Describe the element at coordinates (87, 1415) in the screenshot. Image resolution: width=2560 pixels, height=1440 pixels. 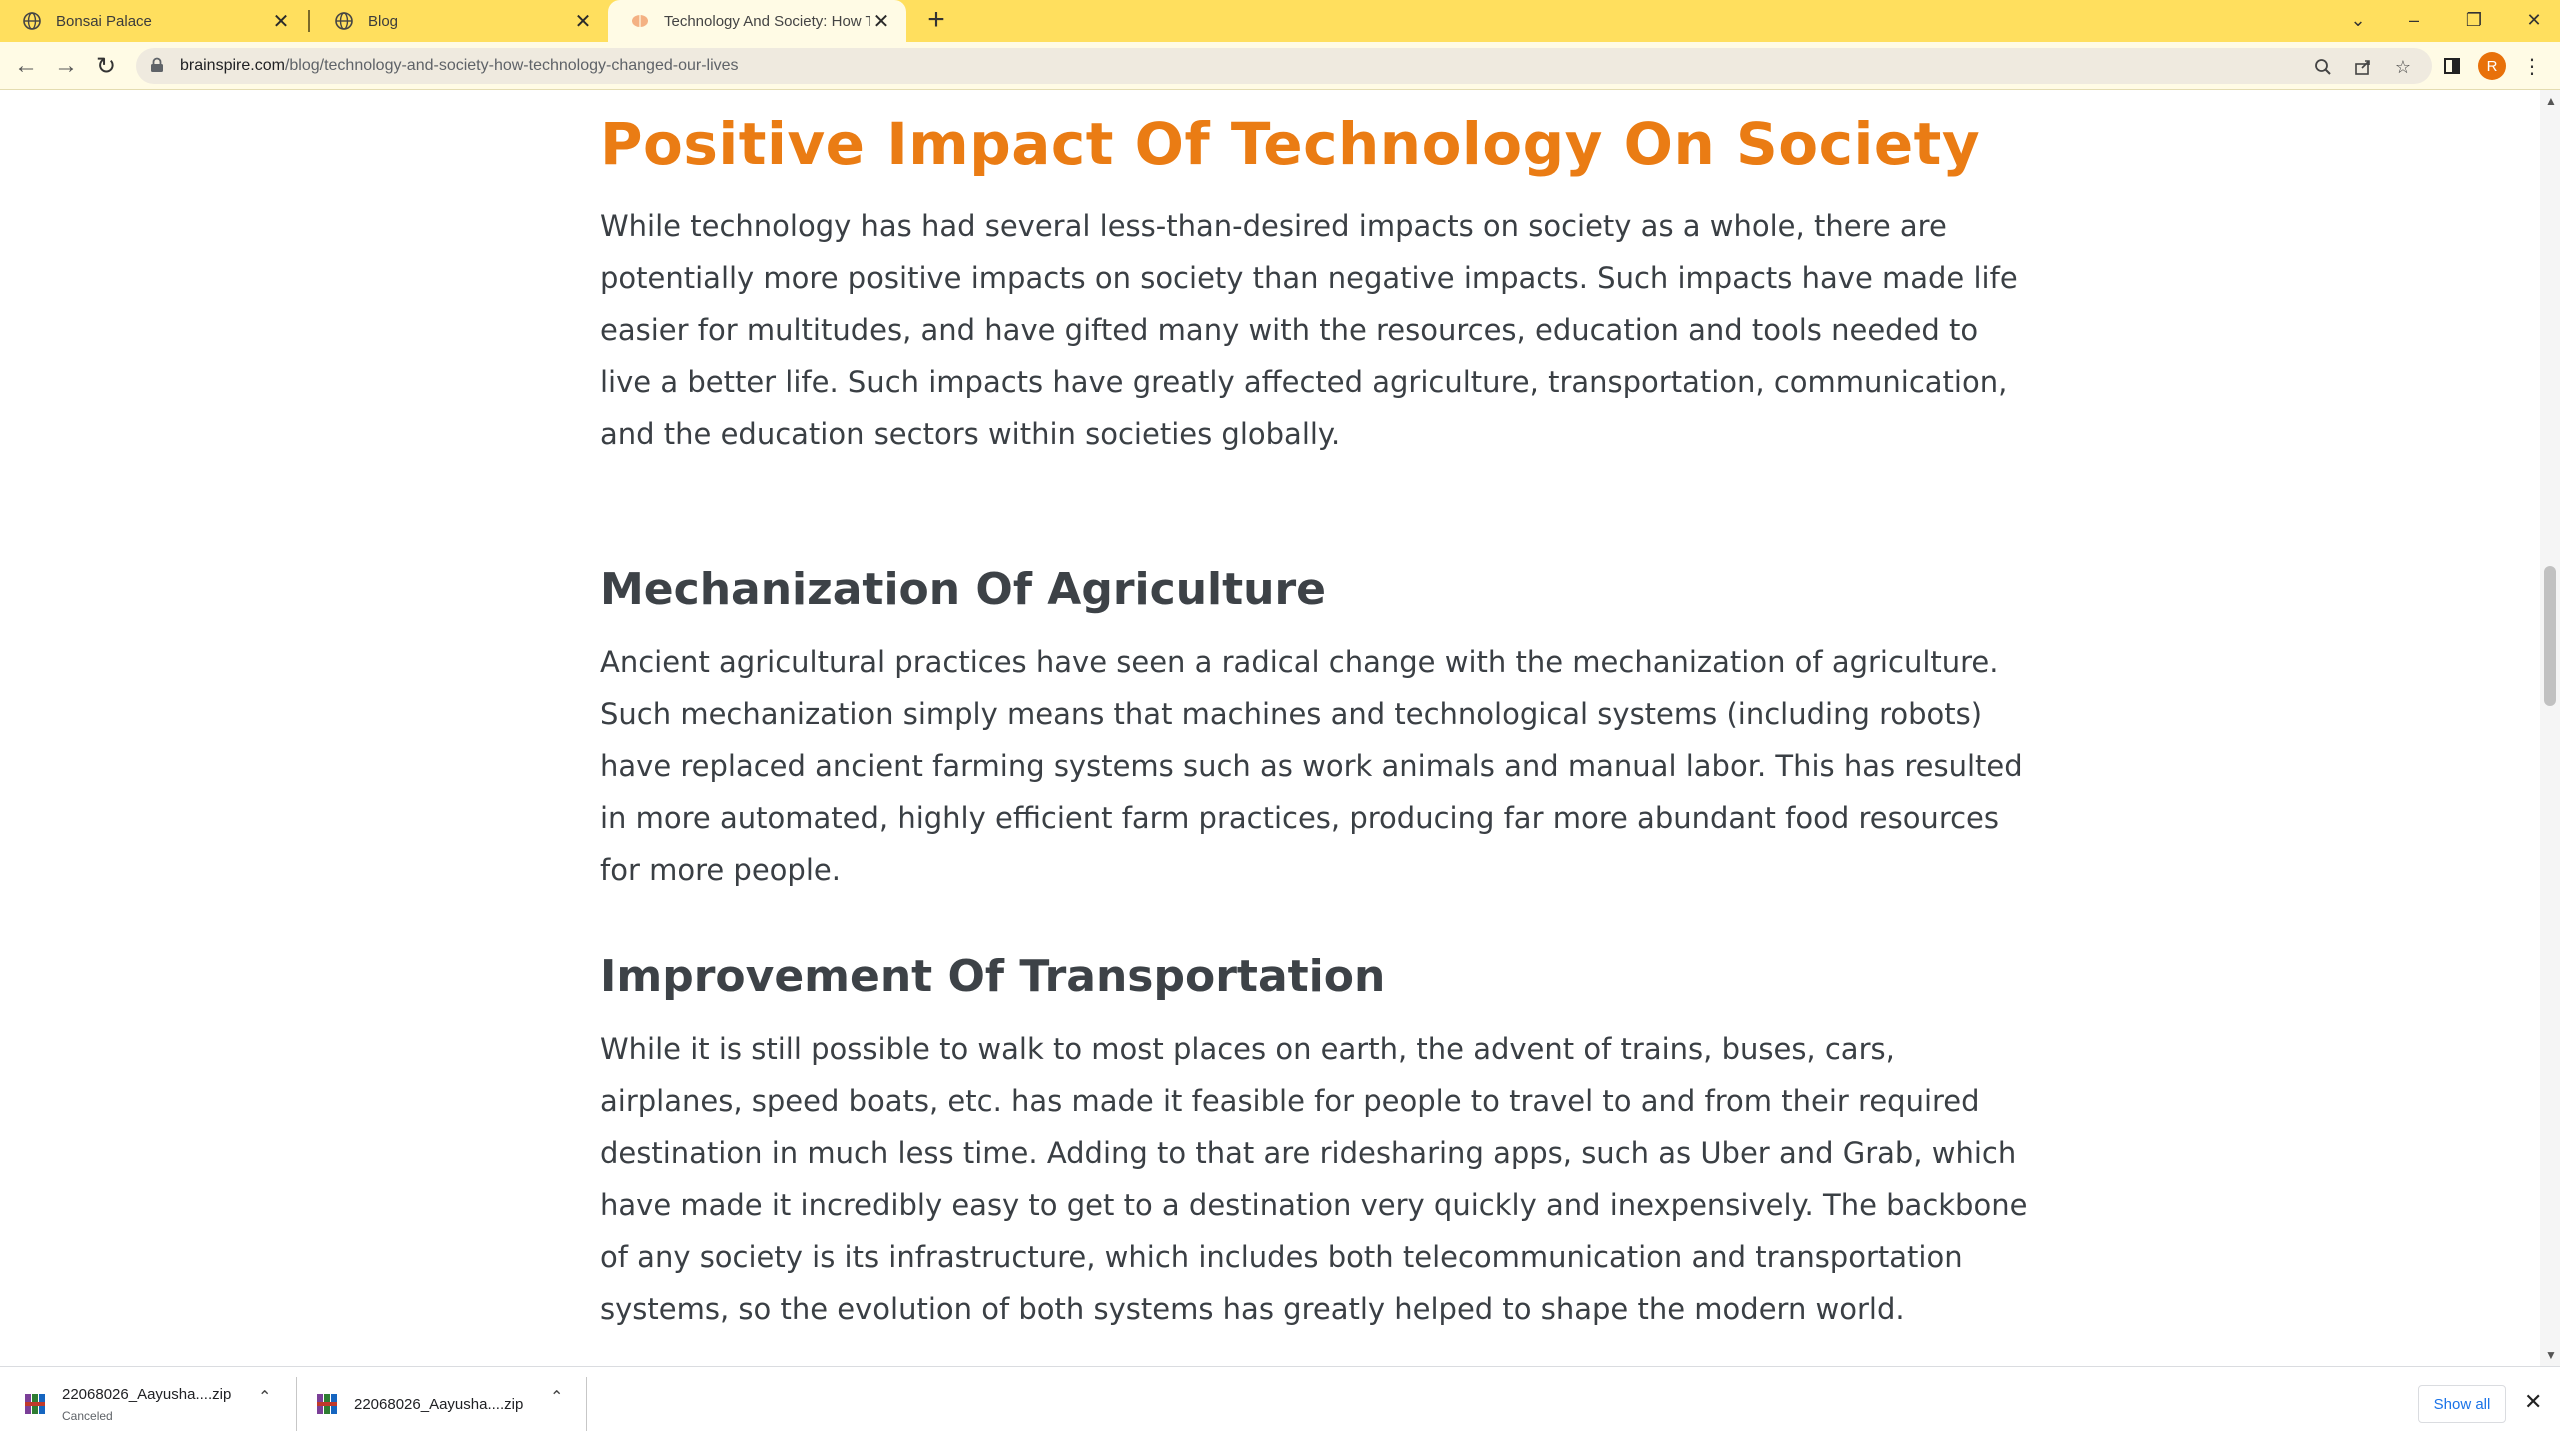
I see `download-status: Canceled` at that location.